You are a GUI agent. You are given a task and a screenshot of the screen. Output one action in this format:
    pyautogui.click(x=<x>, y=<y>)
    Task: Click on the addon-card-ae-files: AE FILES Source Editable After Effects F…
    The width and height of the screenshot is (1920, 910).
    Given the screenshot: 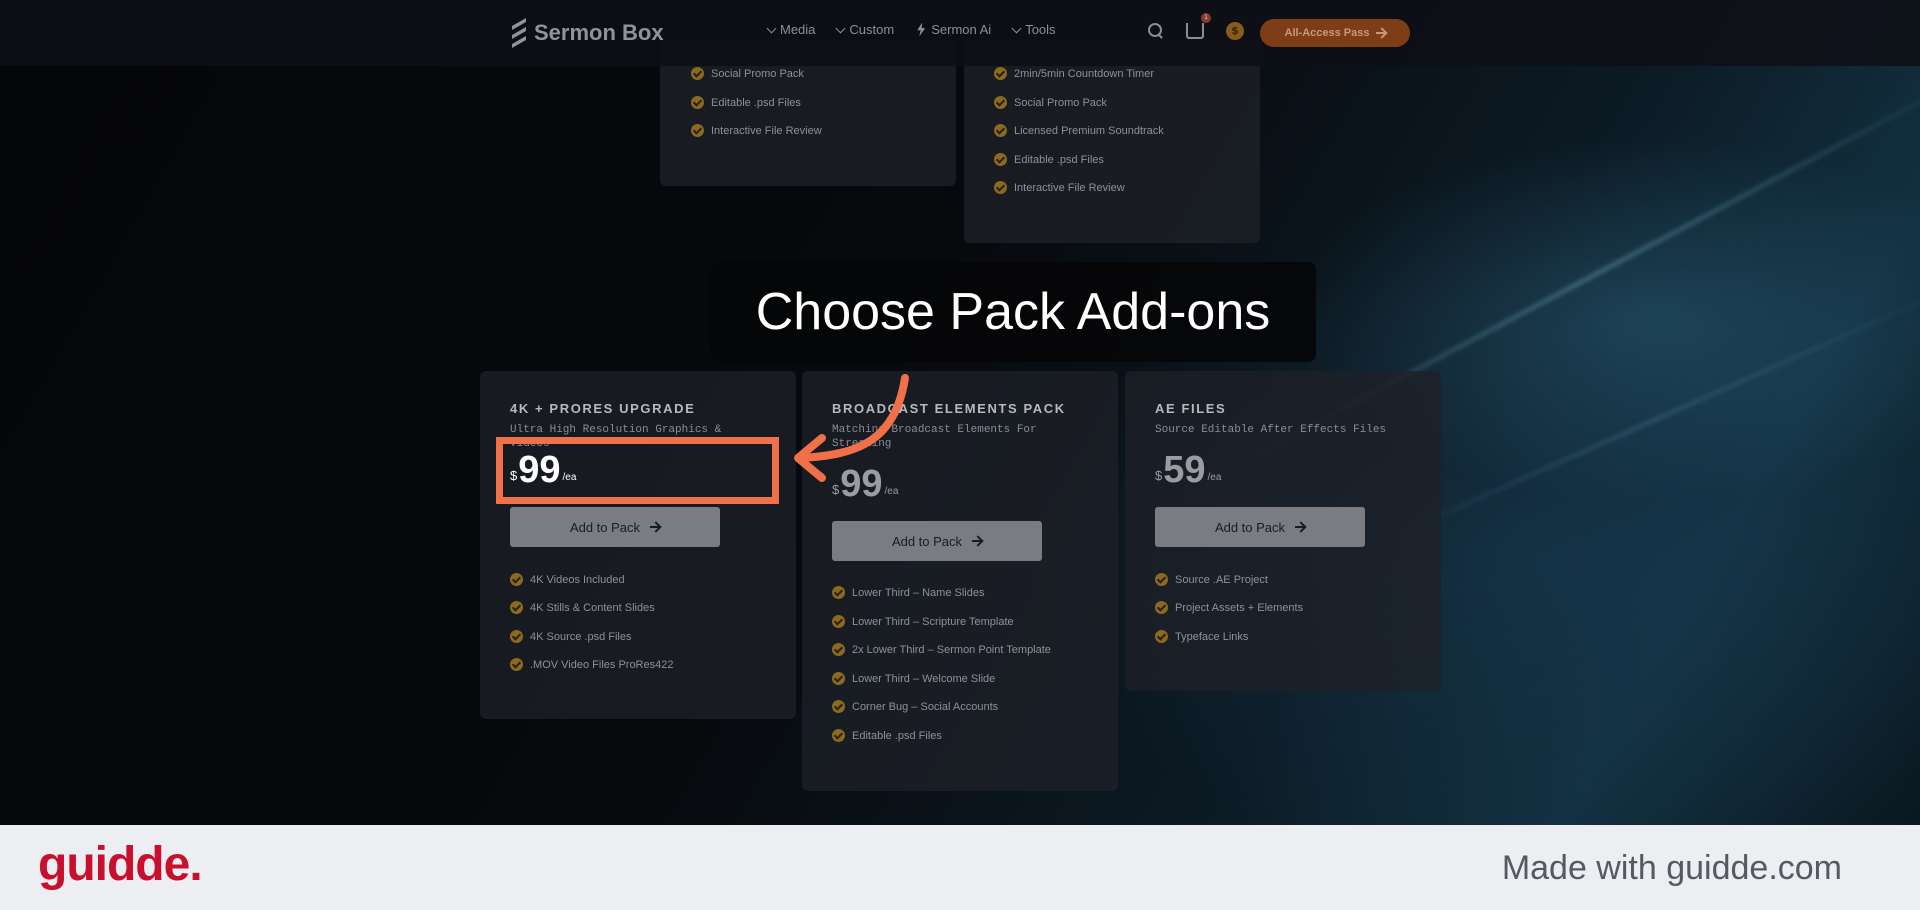 What is the action you would take?
    pyautogui.click(x=1283, y=531)
    